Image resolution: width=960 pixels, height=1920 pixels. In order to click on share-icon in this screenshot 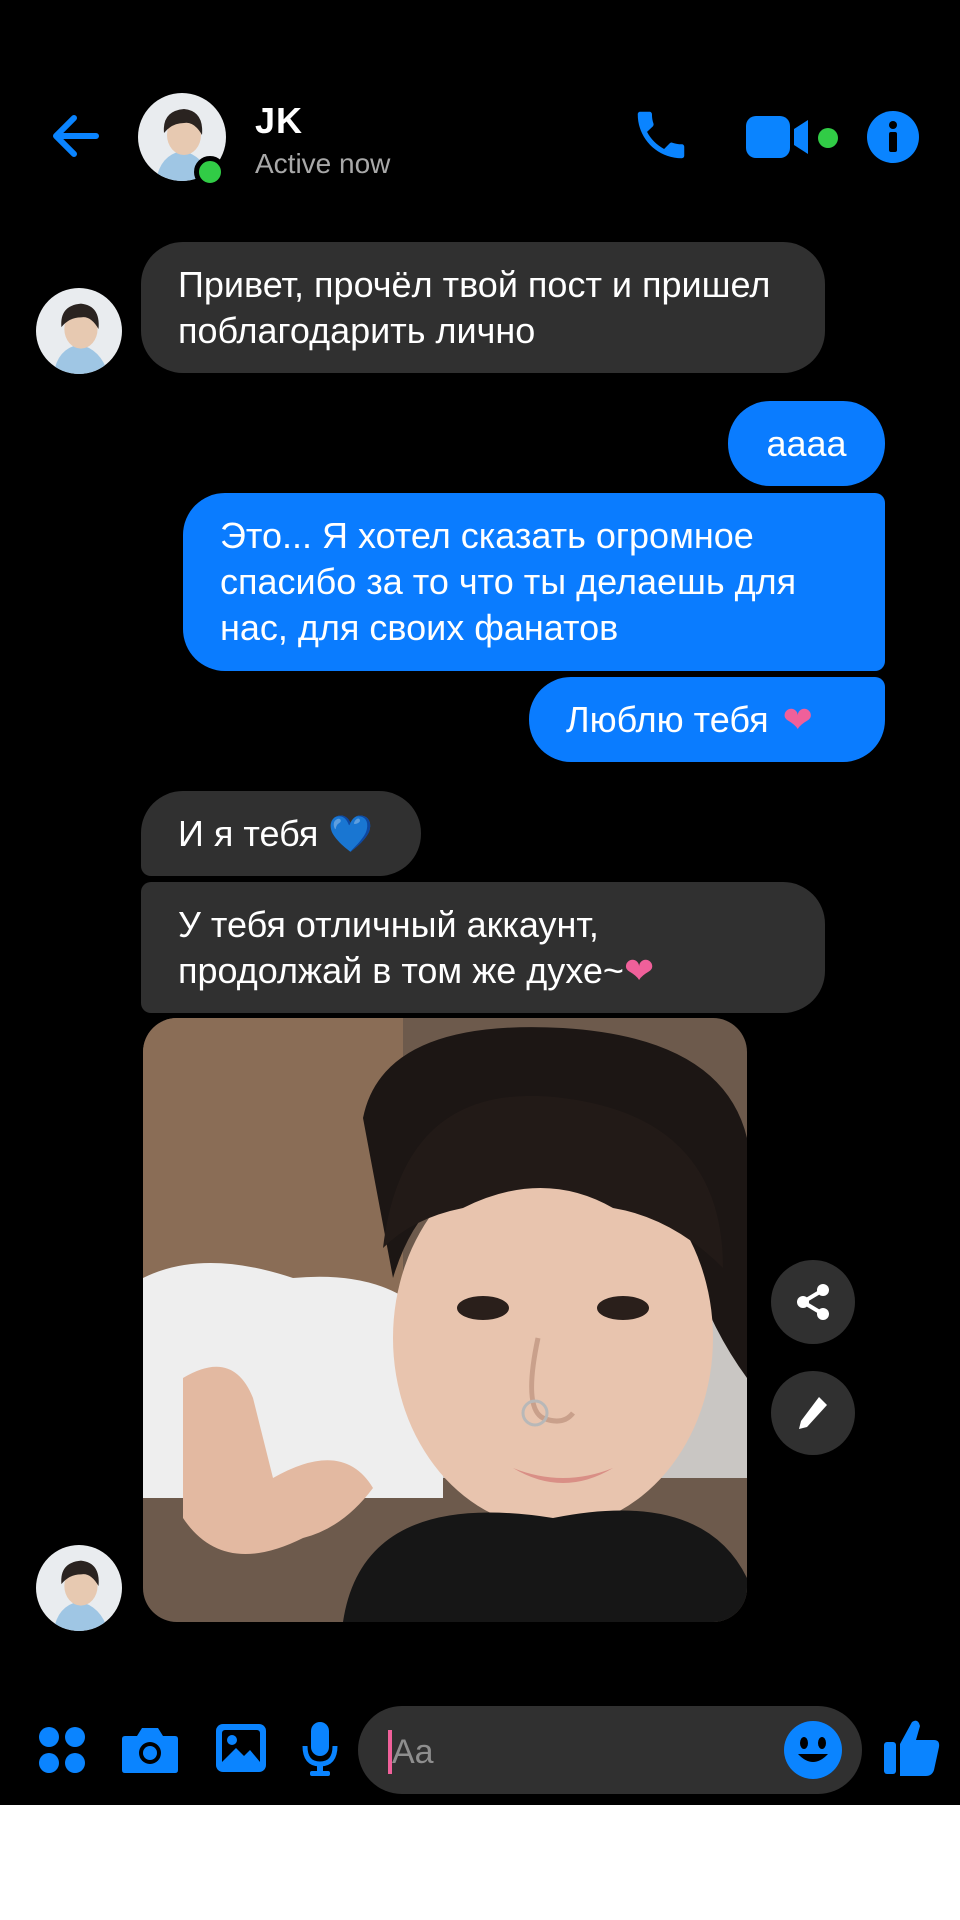, I will do `click(813, 1302)`.